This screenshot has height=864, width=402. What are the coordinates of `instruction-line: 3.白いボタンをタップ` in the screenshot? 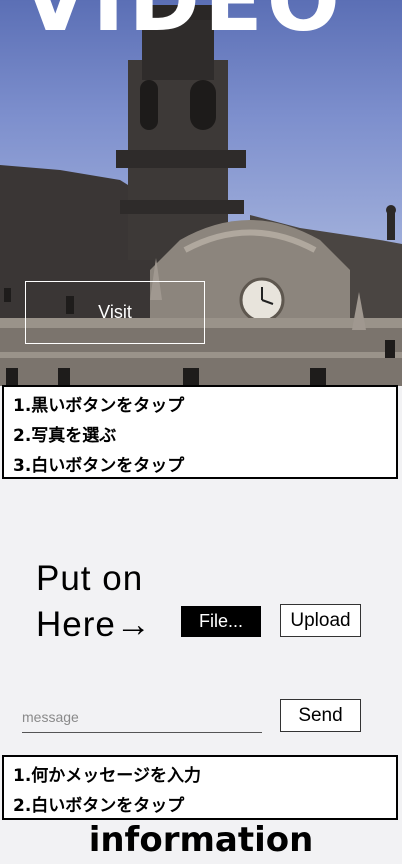 It's located at (99, 466).